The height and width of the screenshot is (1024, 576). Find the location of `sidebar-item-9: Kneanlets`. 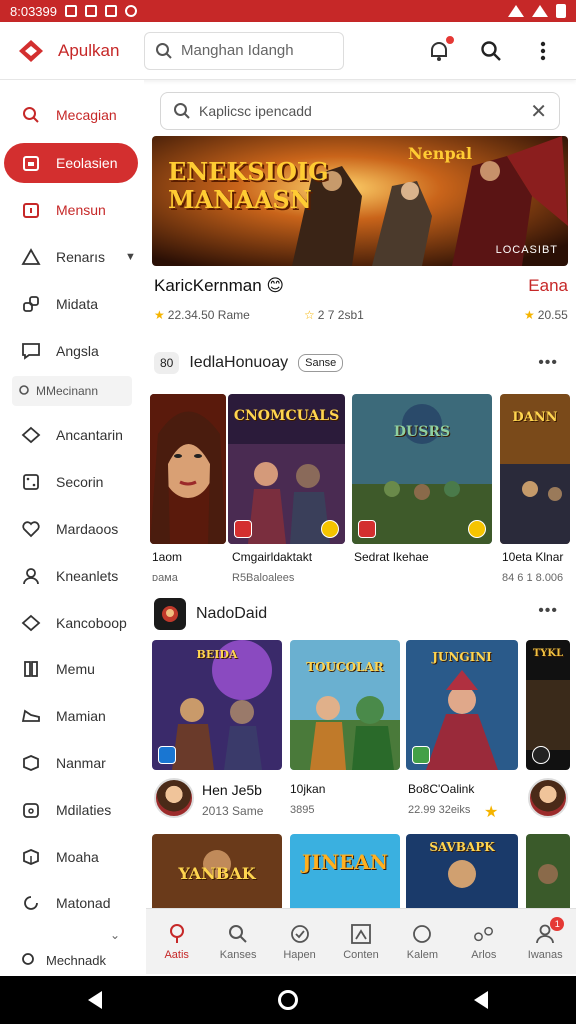

sidebar-item-9: Kneanlets is located at coordinates (72, 575).